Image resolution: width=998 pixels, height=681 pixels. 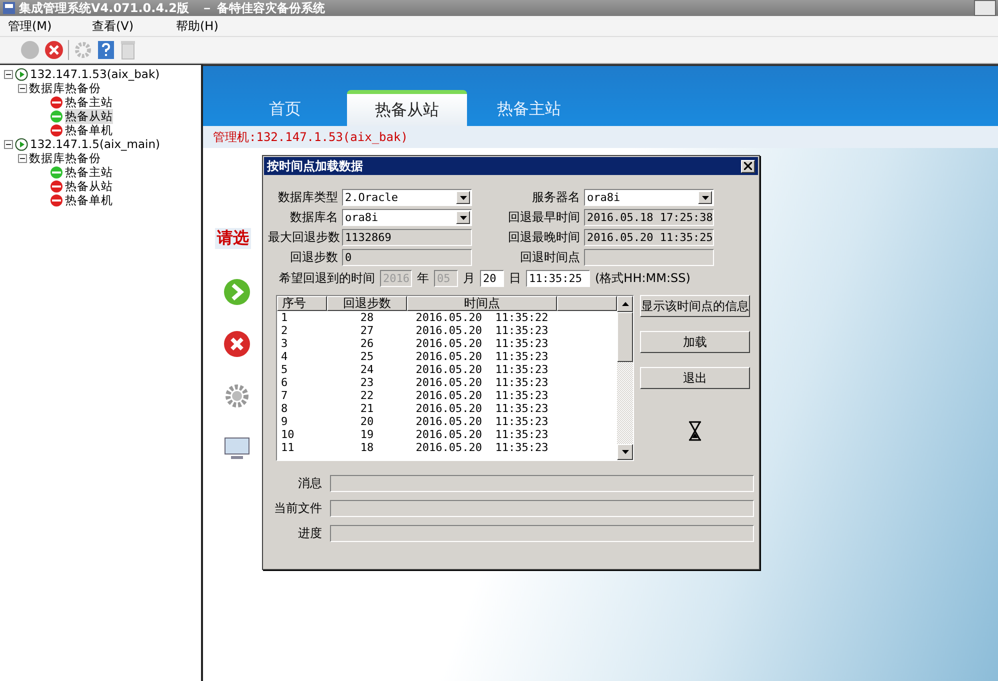 I want to click on scrollbar, so click(x=625, y=378).